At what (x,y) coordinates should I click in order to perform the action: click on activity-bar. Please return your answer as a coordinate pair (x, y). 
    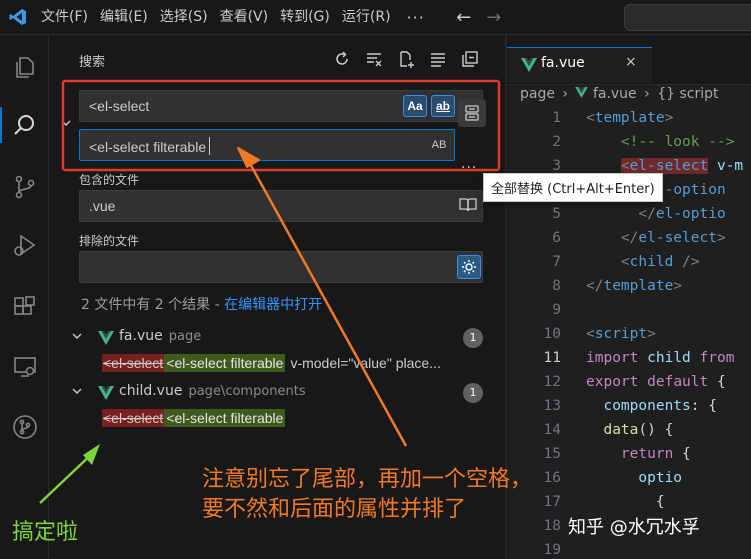
    Looking at the image, I should click on (24, 297).